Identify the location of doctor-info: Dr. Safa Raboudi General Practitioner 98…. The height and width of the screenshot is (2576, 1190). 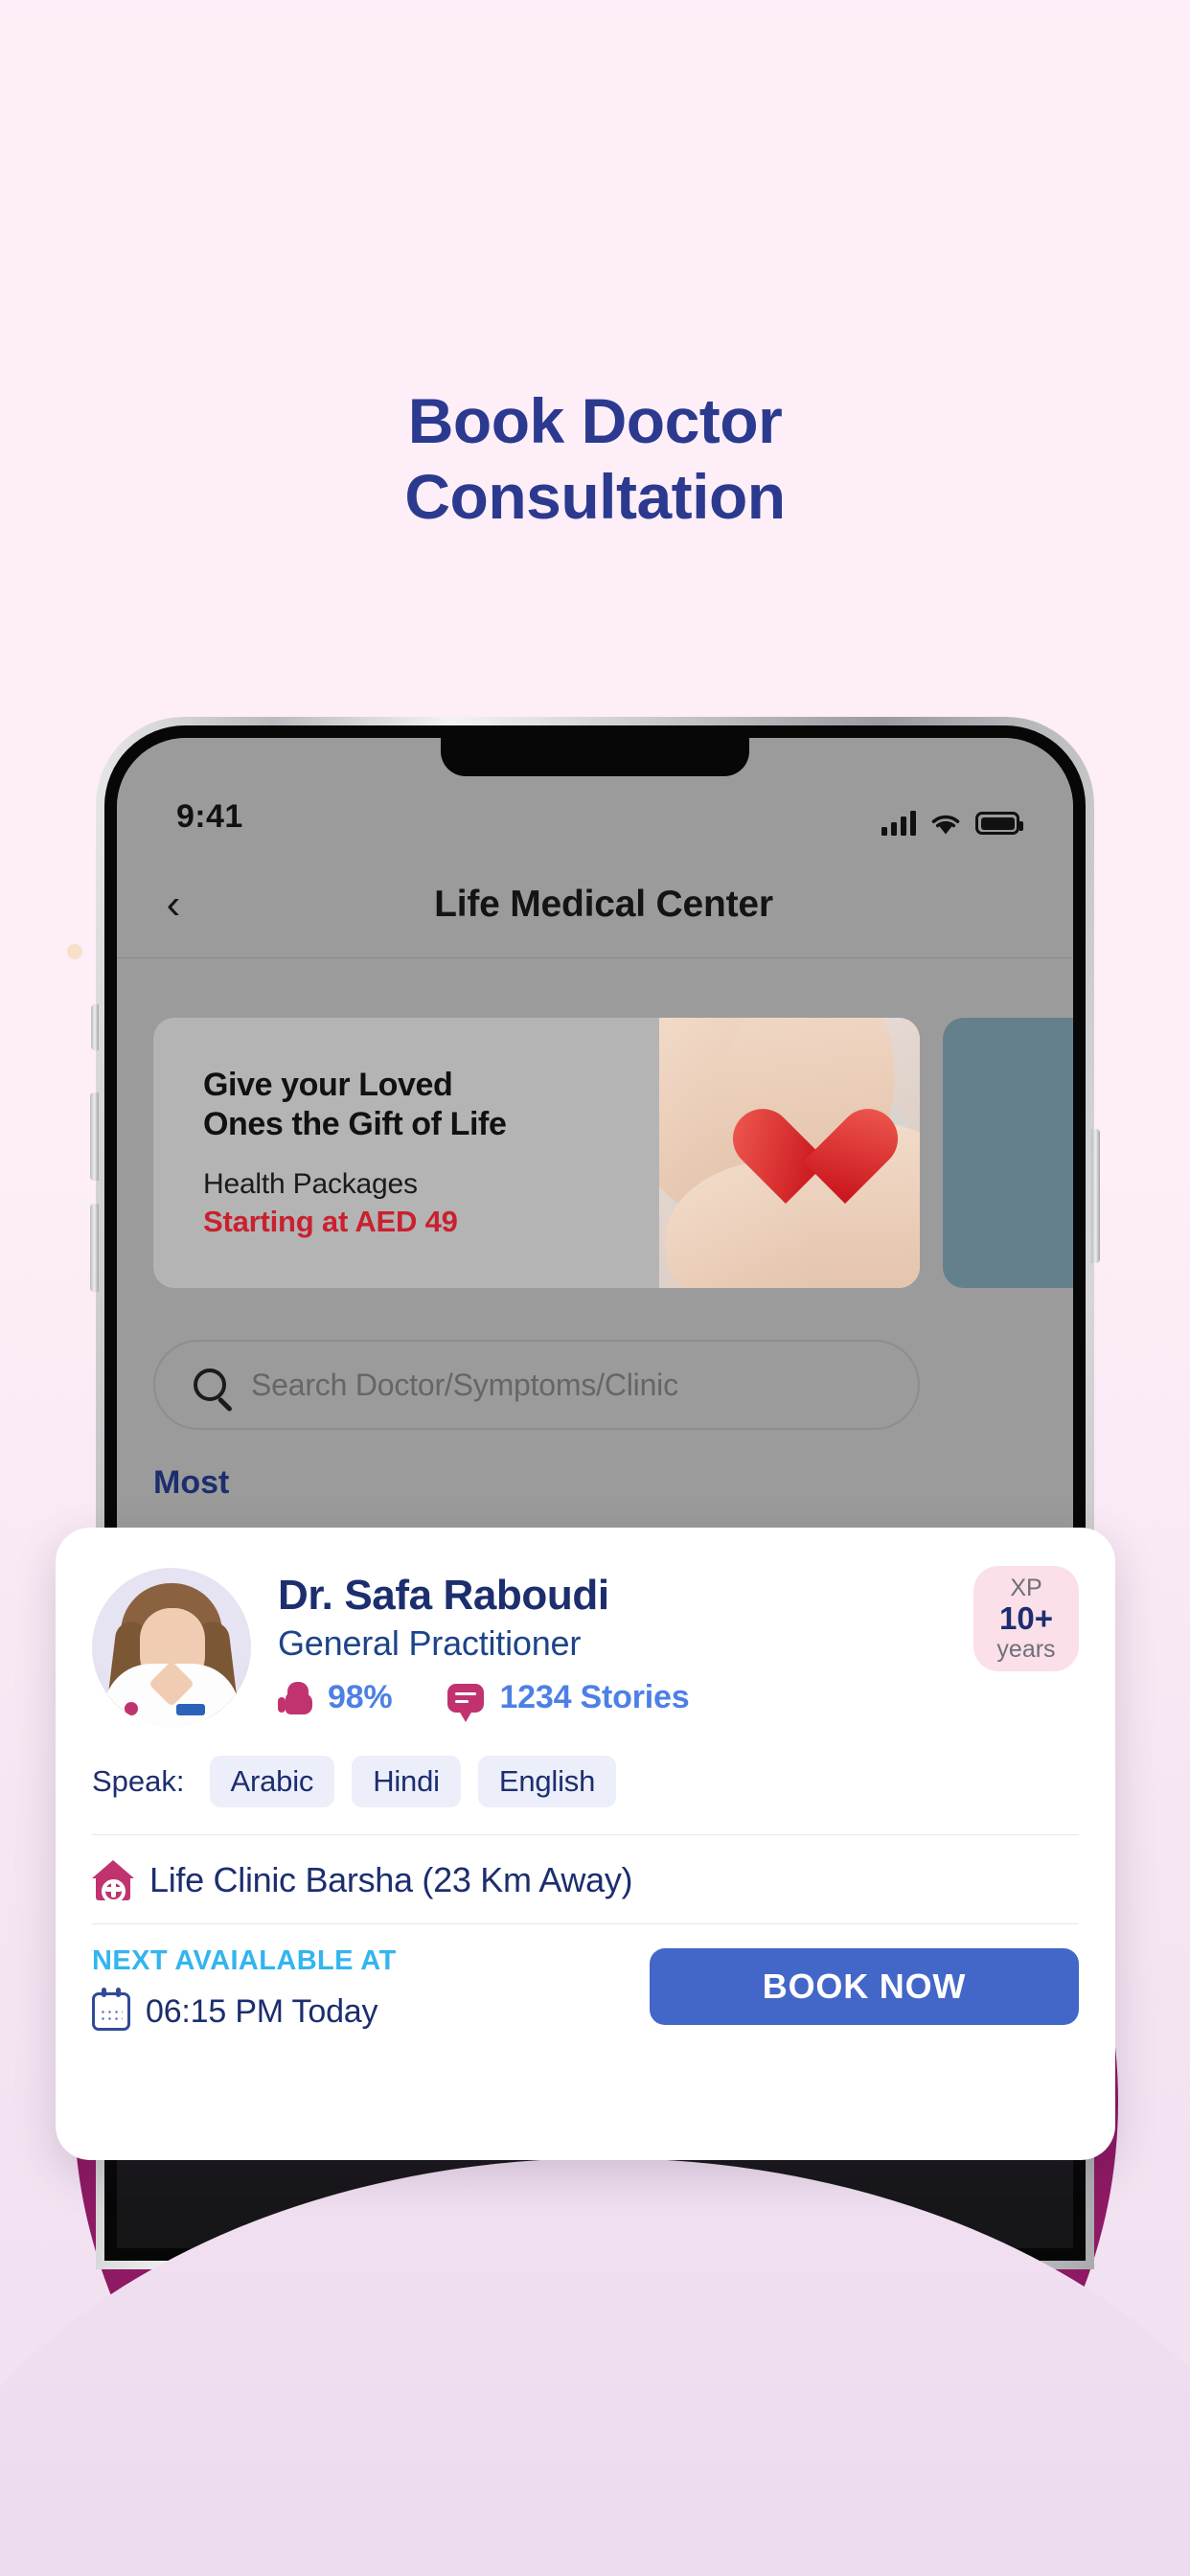
(625, 1642).